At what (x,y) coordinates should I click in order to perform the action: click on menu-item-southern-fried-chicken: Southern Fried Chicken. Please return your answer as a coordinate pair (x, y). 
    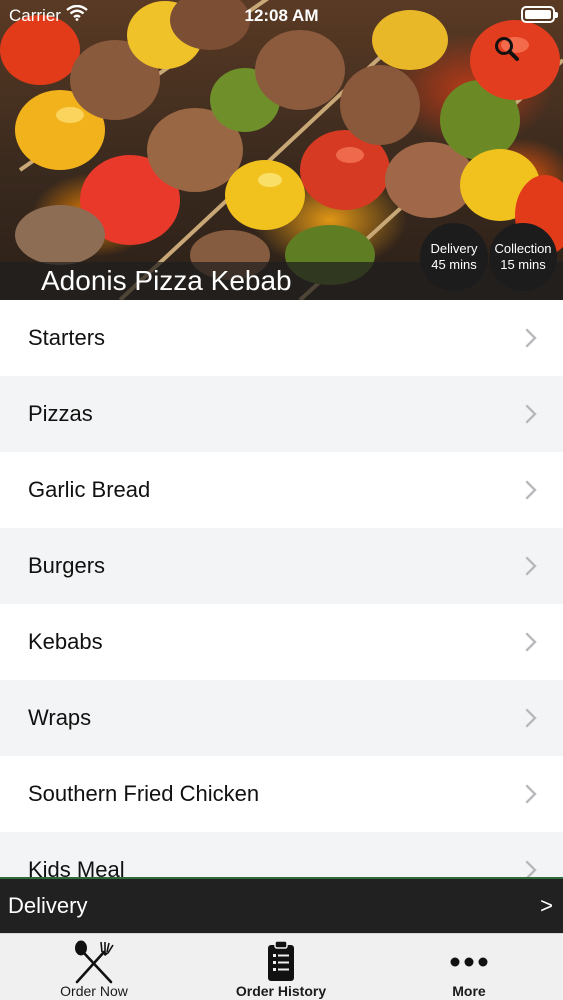
    Looking at the image, I should click on (281, 794).